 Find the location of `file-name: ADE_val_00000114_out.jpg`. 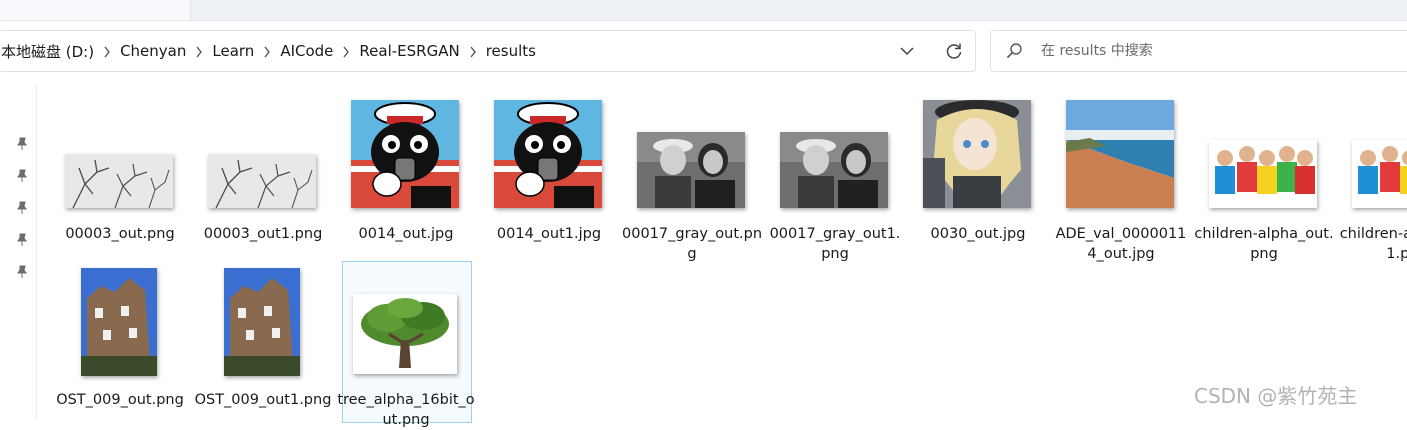

file-name: ADE_val_00000114_out.jpg is located at coordinates (1121, 244).